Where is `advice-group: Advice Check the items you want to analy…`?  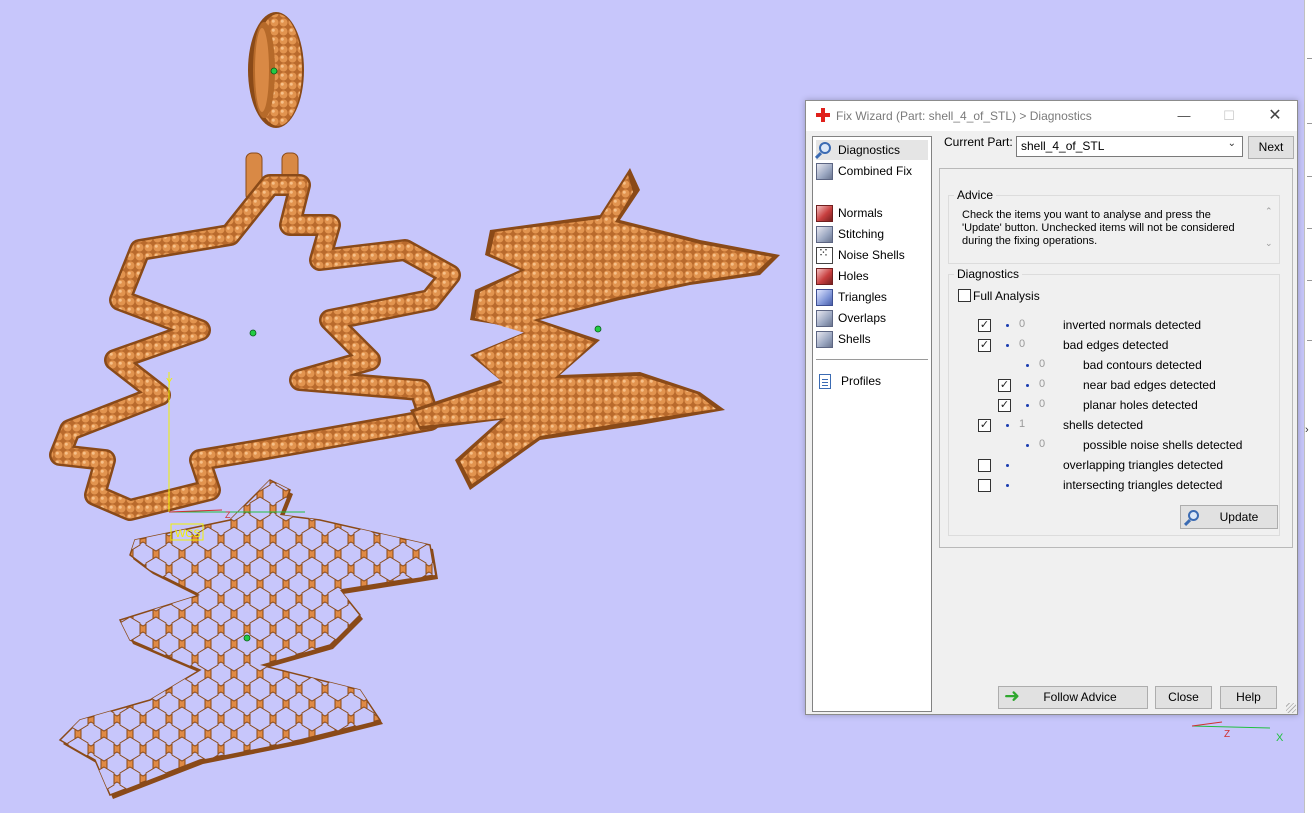
advice-group: Advice Check the items you want to analy… is located at coordinates (1114, 226).